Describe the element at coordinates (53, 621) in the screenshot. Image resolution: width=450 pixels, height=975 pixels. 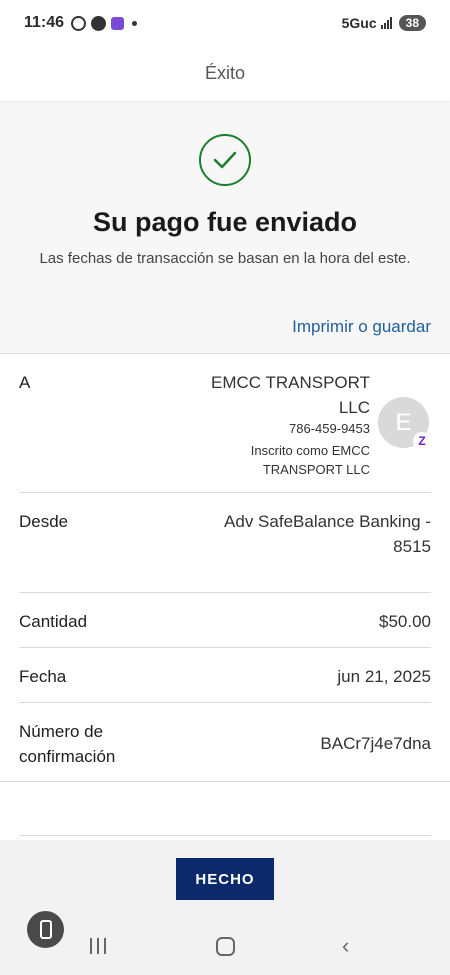
I see `amount-label: Cantidad` at that location.